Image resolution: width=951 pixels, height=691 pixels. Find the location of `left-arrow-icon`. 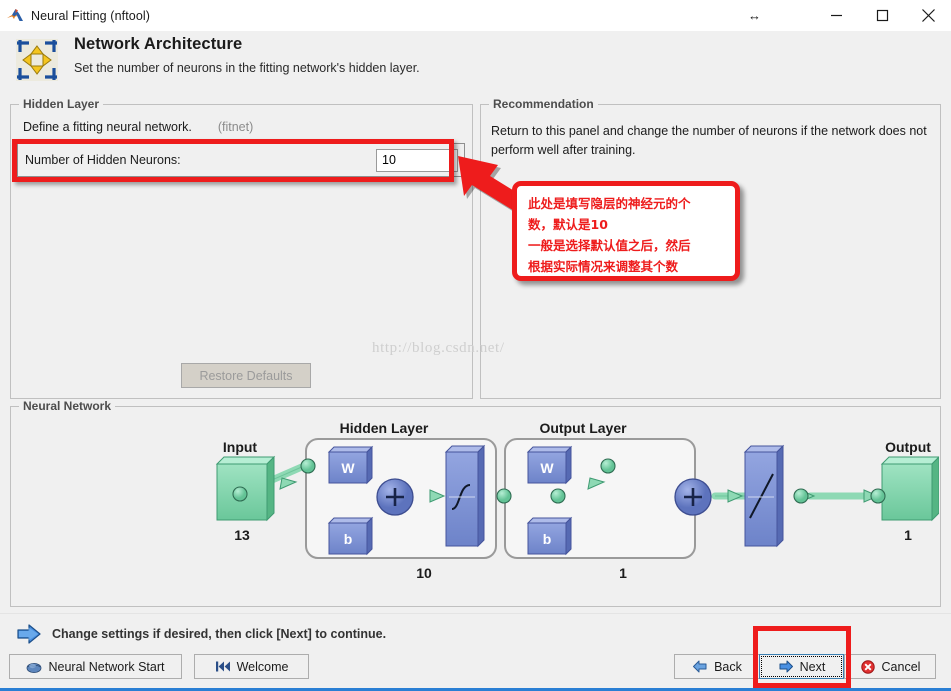

left-arrow-icon is located at coordinates (700, 667).